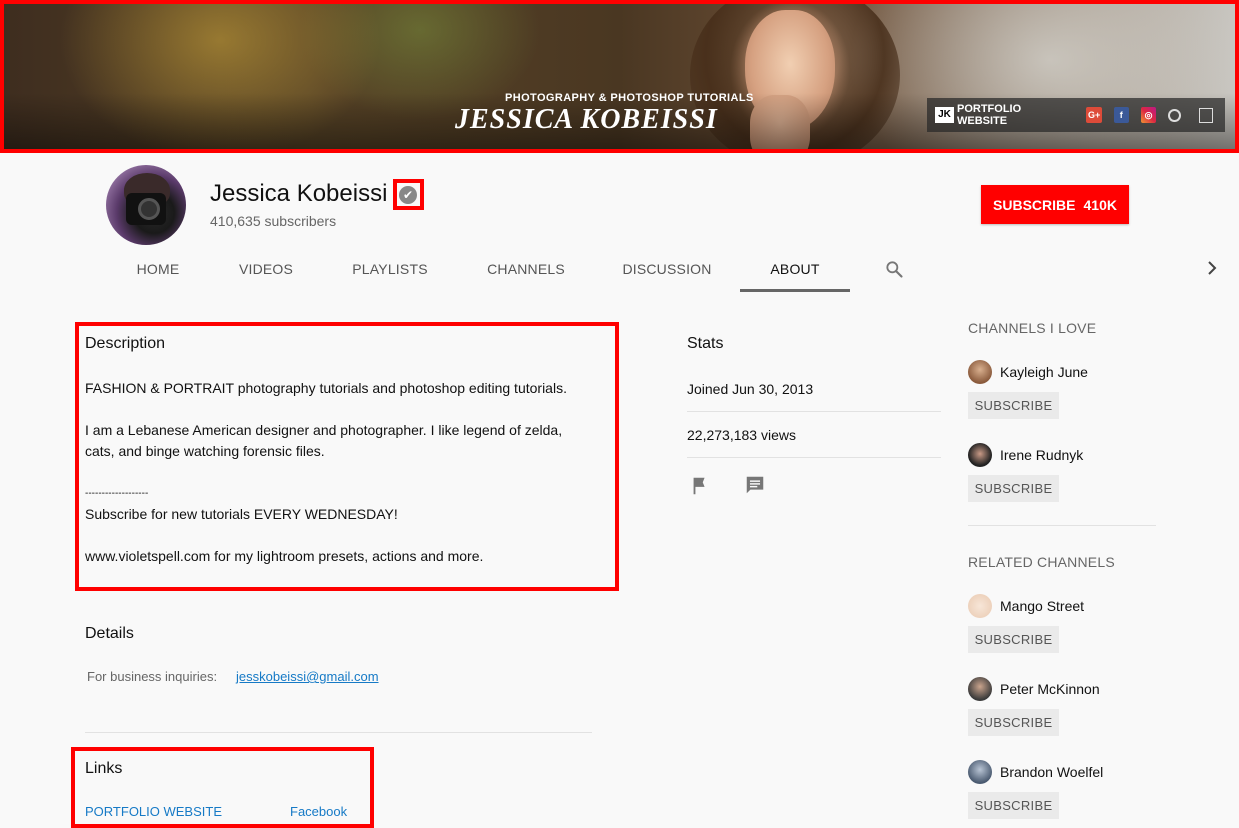 The height and width of the screenshot is (828, 1239). I want to click on channel-avatar, so click(146, 205).